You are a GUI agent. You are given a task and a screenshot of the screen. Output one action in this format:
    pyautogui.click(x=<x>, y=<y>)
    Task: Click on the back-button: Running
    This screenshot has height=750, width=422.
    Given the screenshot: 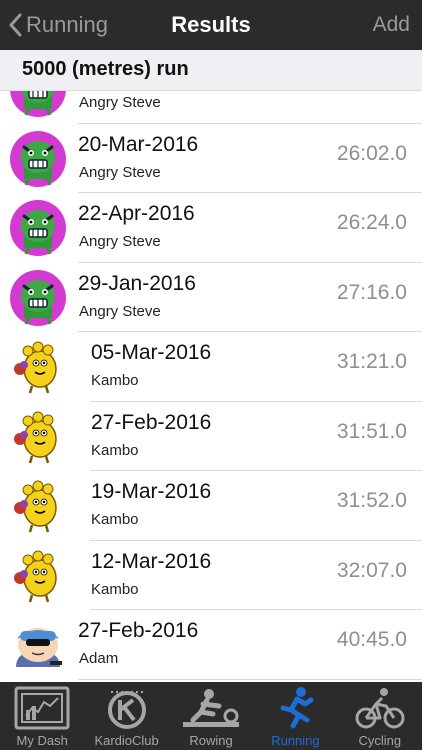 What is the action you would take?
    pyautogui.click(x=58, y=25)
    